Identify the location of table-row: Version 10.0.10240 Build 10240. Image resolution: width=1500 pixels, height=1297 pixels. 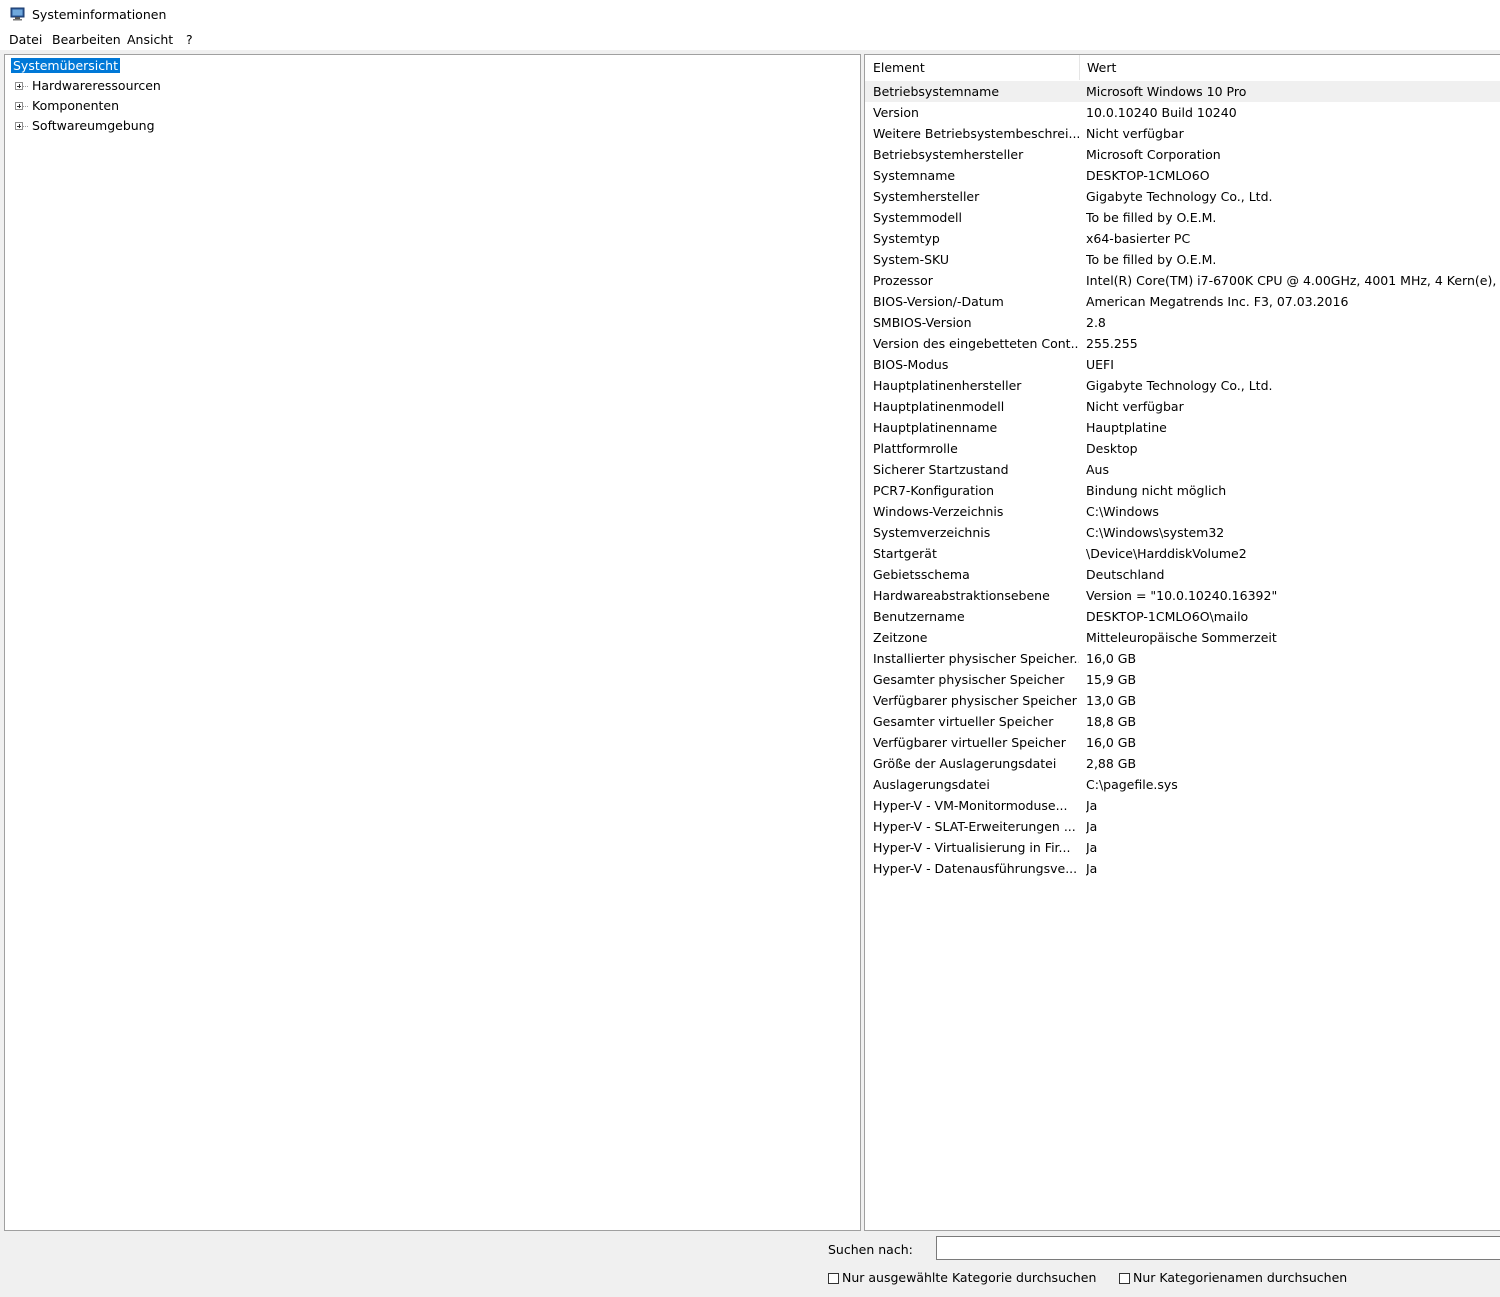
(1182, 112).